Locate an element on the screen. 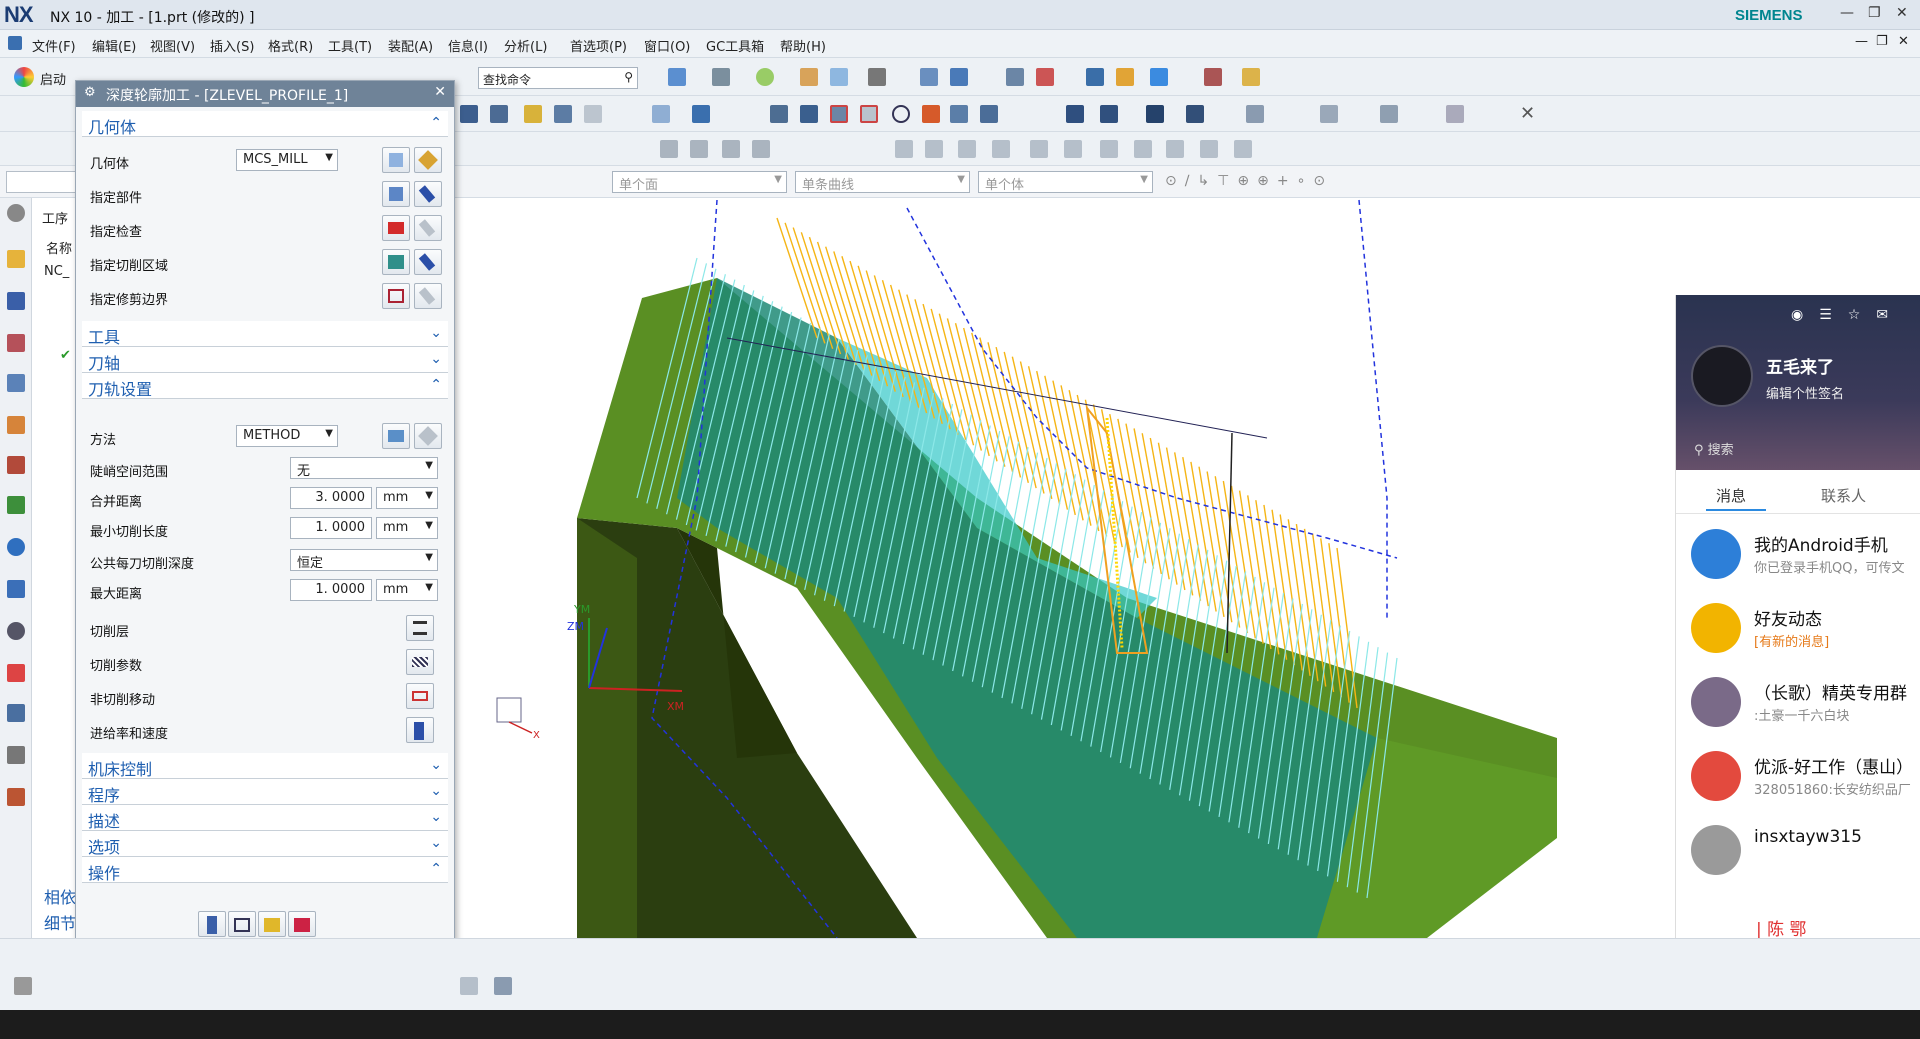 This screenshot has height=1039, width=1920. curve-icon is located at coordinates (931, 114).